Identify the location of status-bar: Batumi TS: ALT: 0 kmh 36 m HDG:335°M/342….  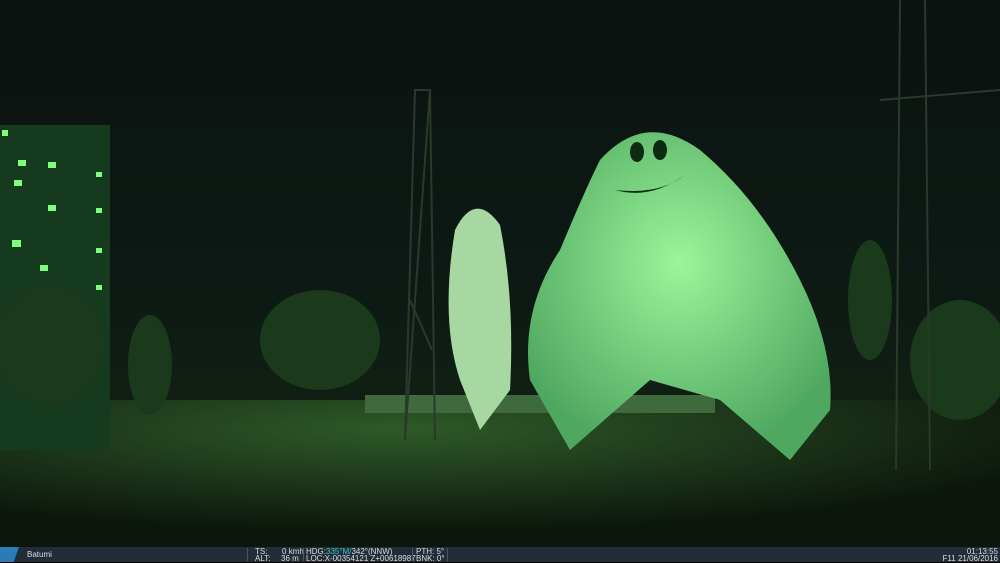
(500, 555).